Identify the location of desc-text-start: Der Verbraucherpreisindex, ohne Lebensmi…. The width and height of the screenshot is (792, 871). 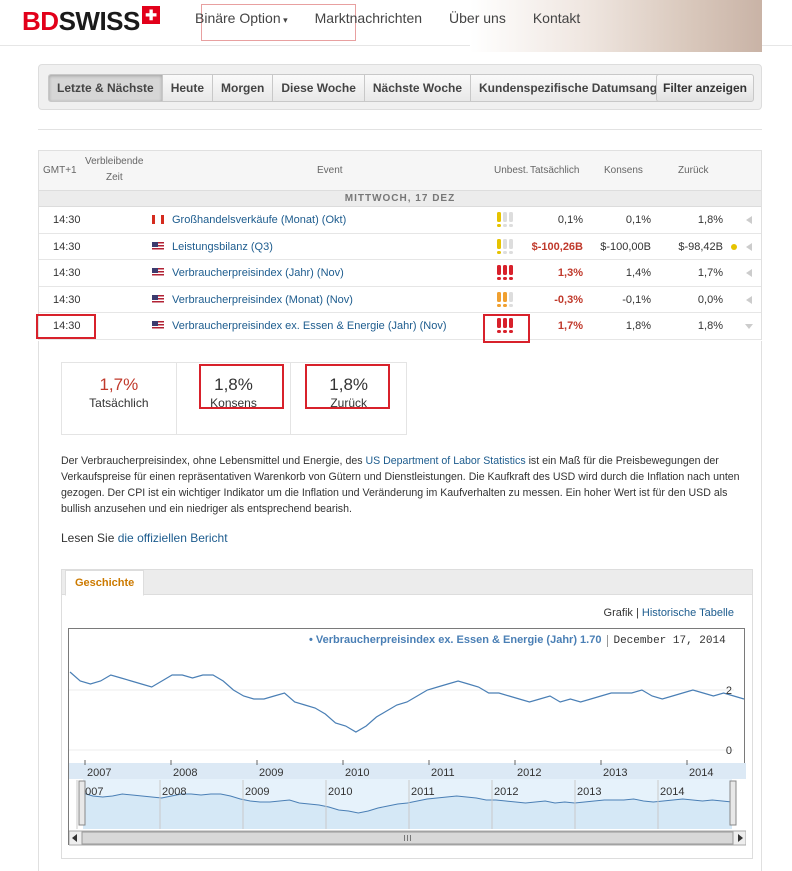
(213, 461).